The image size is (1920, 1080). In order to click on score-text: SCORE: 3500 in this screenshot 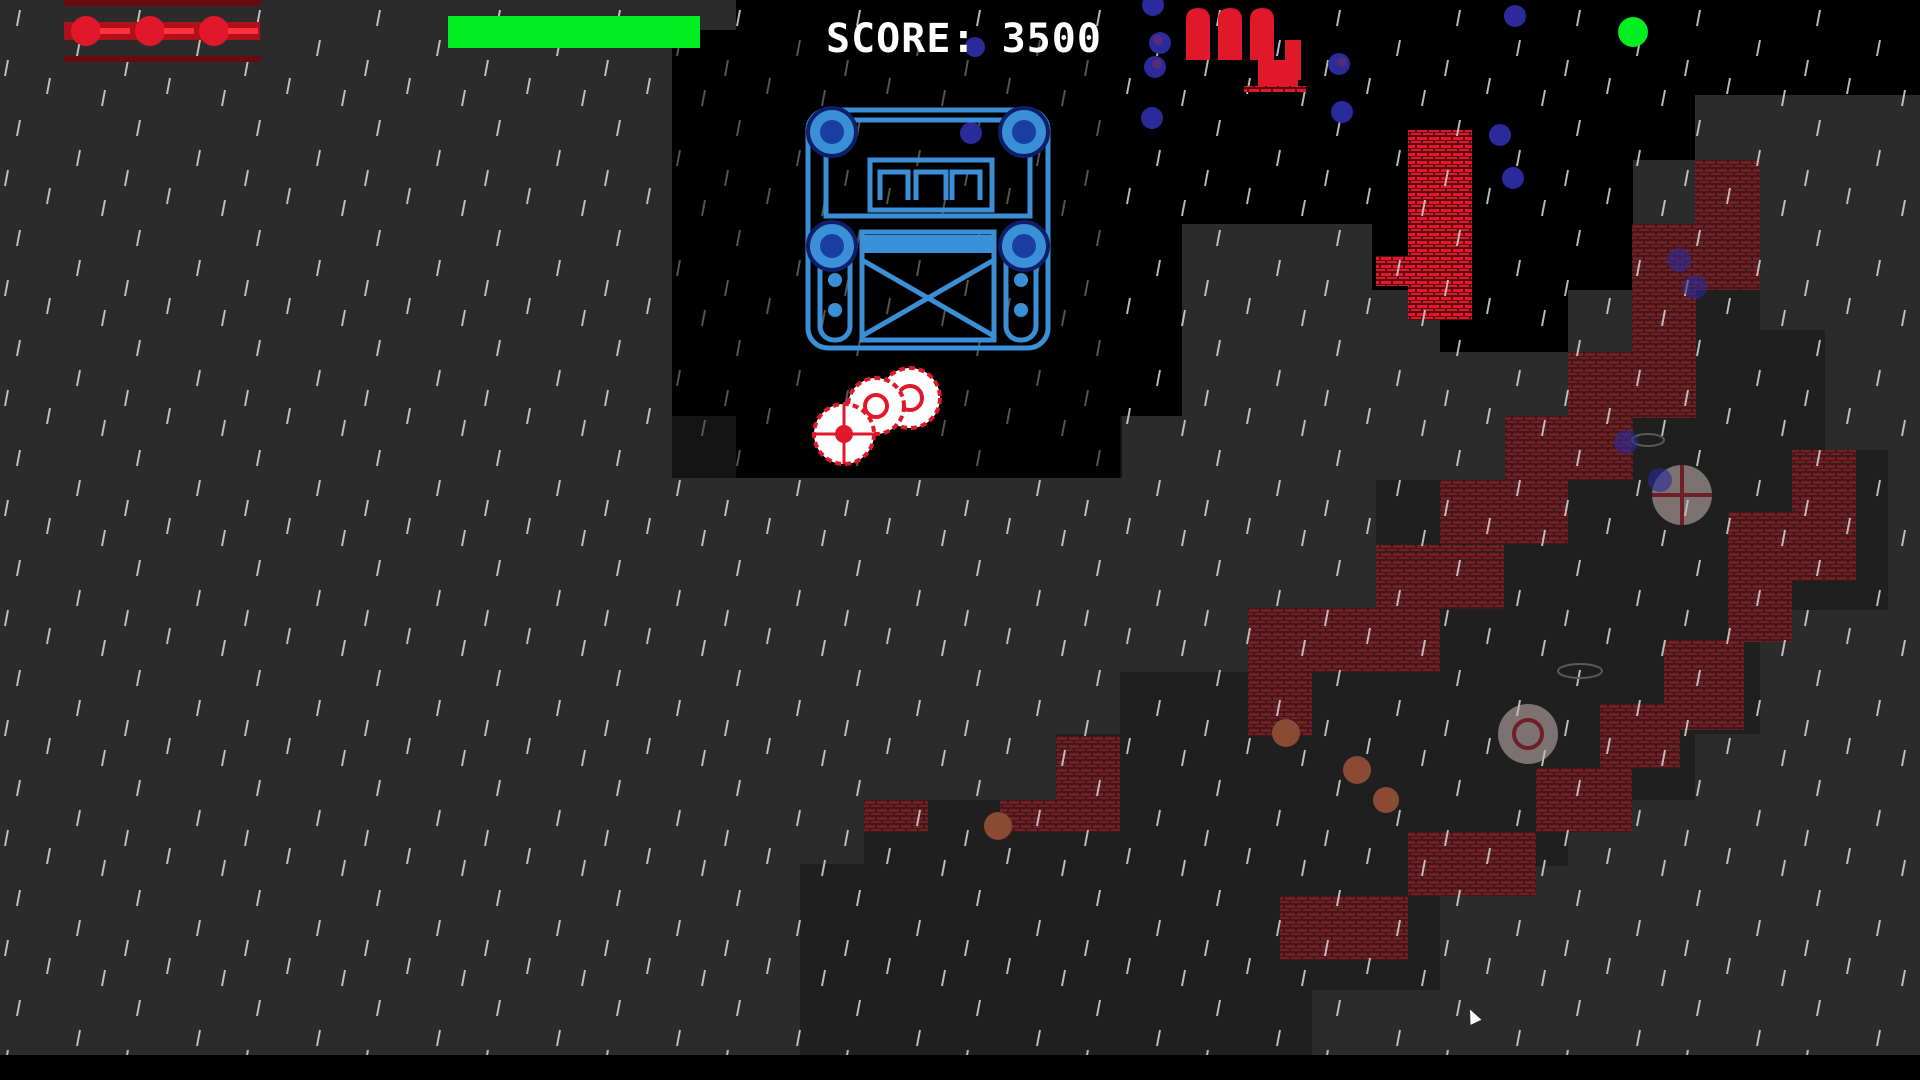, I will do `click(964, 39)`.